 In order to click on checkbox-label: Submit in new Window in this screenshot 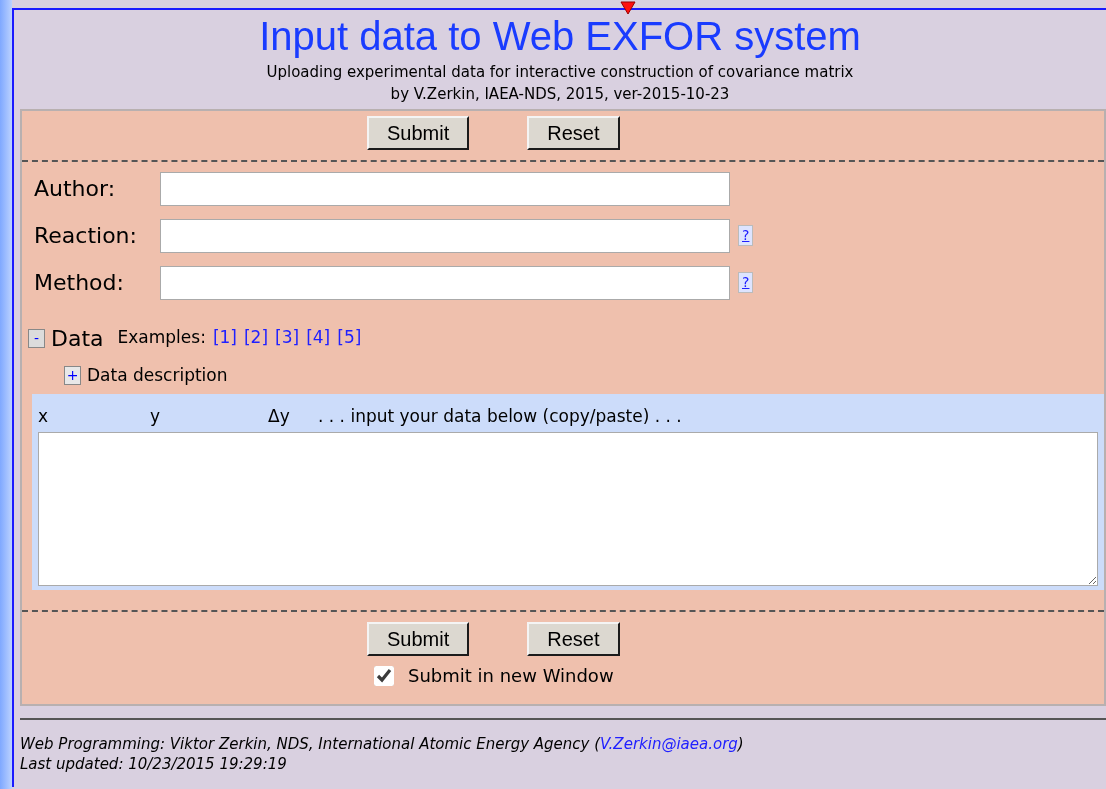, I will do `click(511, 676)`.